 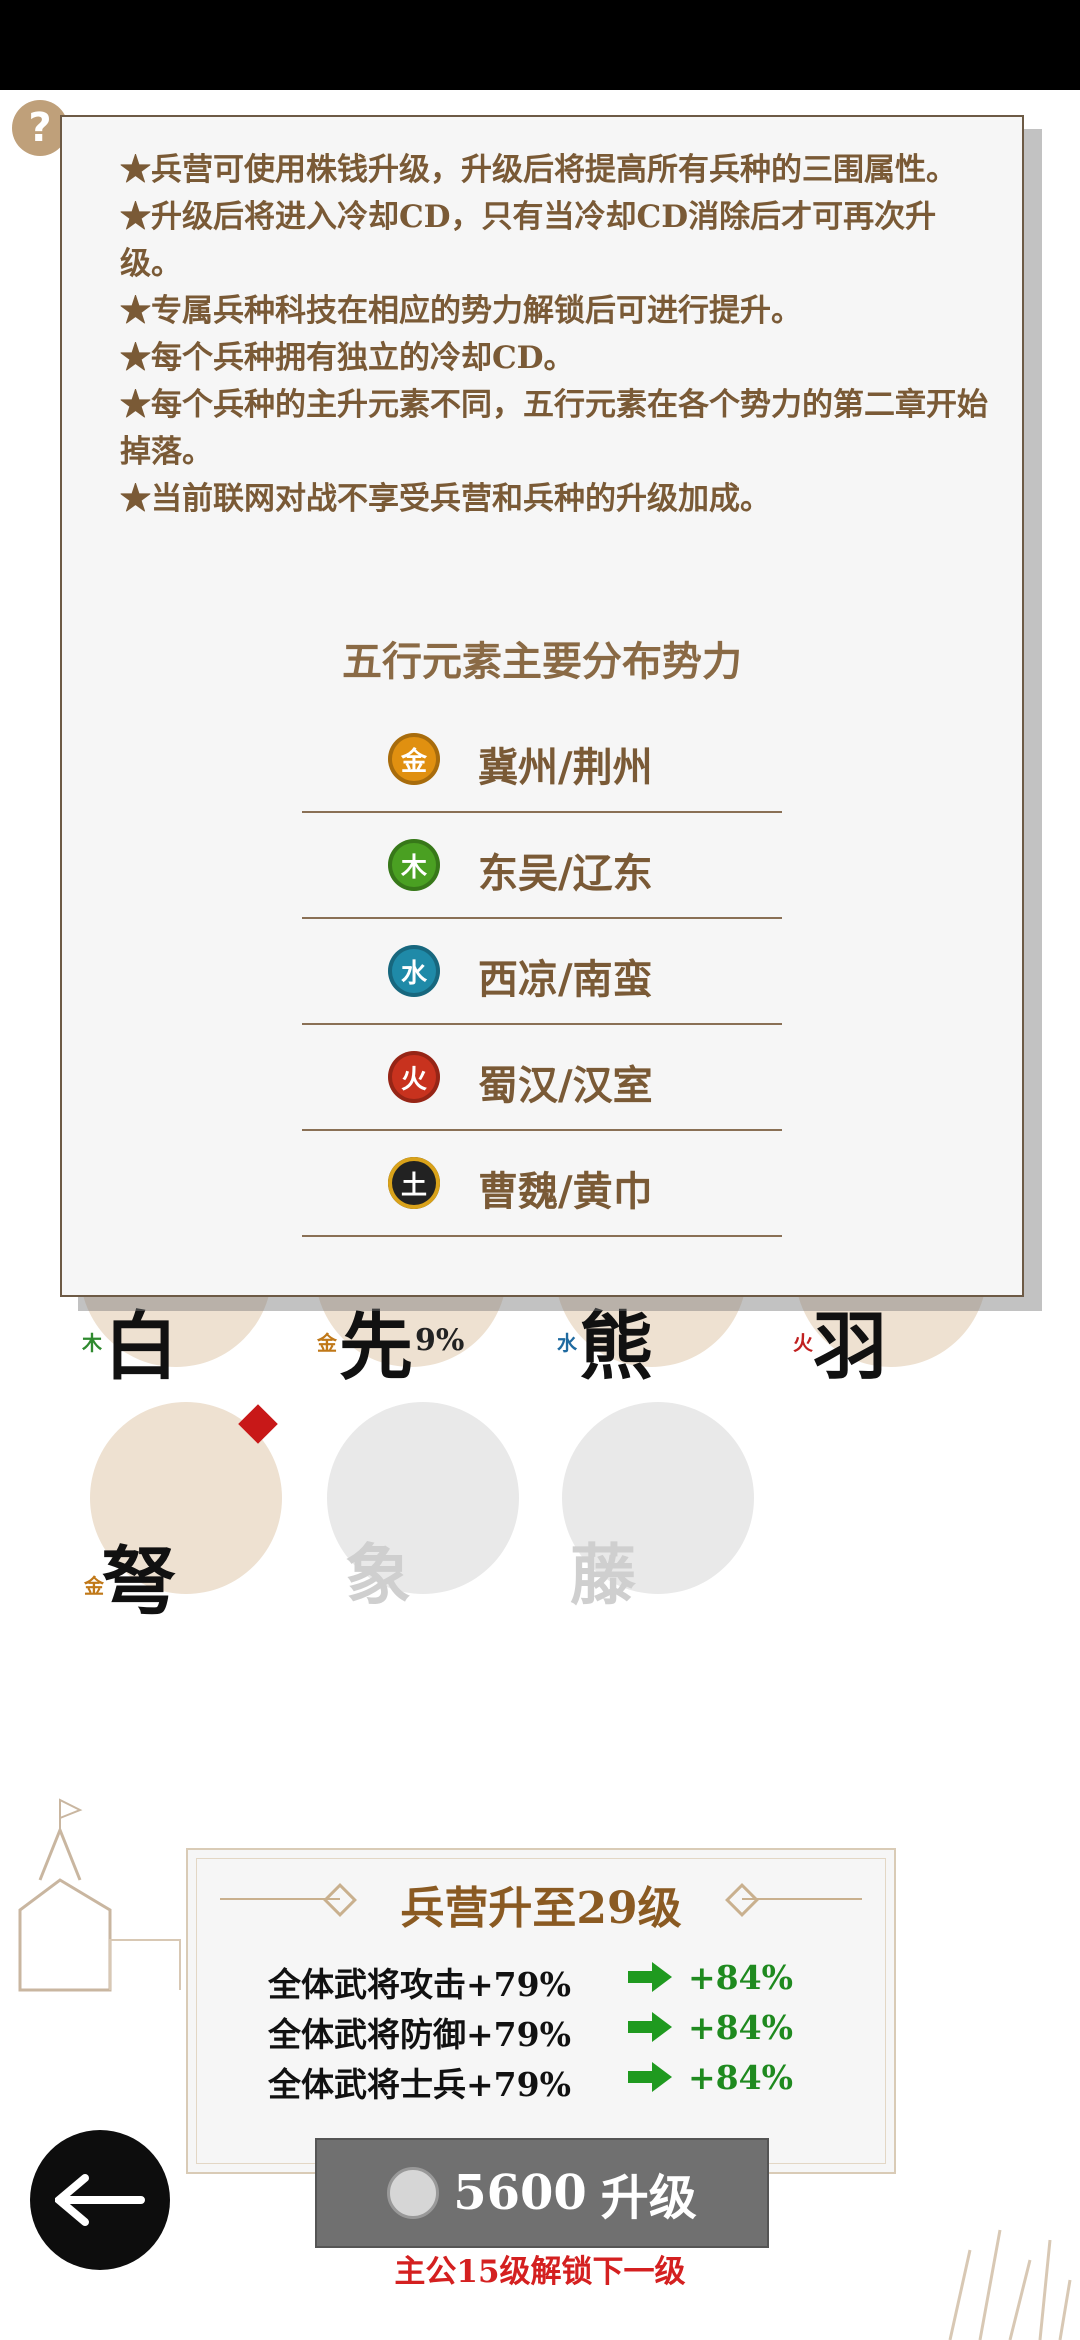 I want to click on stat-row-attack: 全体武将攻击+79% +84%, so click(x=548, y=1981).